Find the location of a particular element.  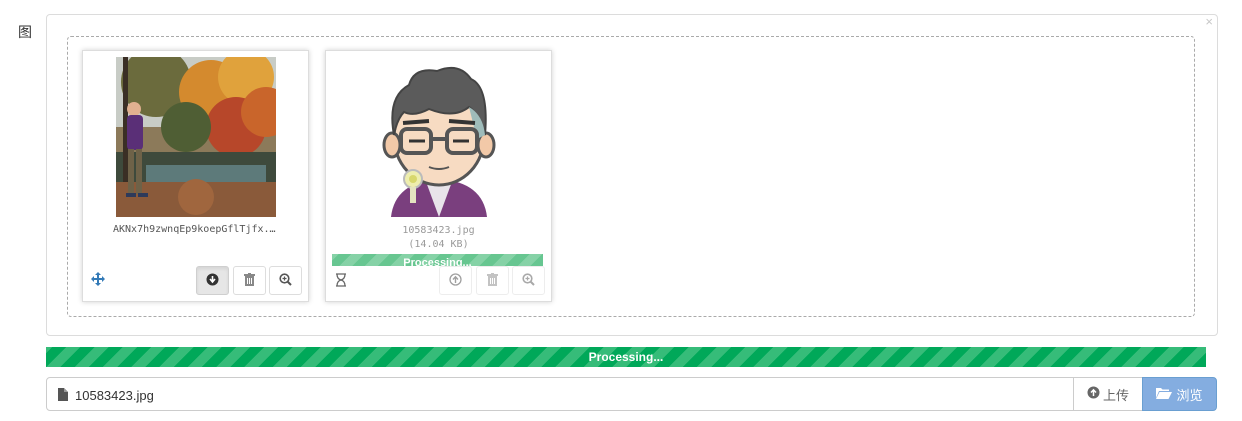

download-icon is located at coordinates (212, 281).